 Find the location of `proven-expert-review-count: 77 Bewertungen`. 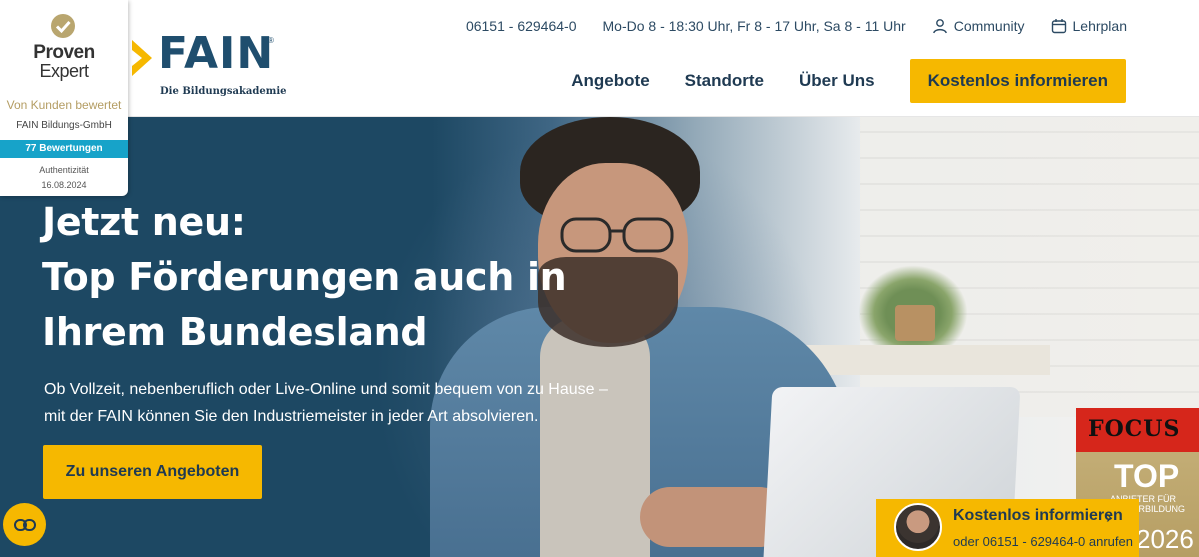

proven-expert-review-count: 77 Bewertungen is located at coordinates (64, 149).